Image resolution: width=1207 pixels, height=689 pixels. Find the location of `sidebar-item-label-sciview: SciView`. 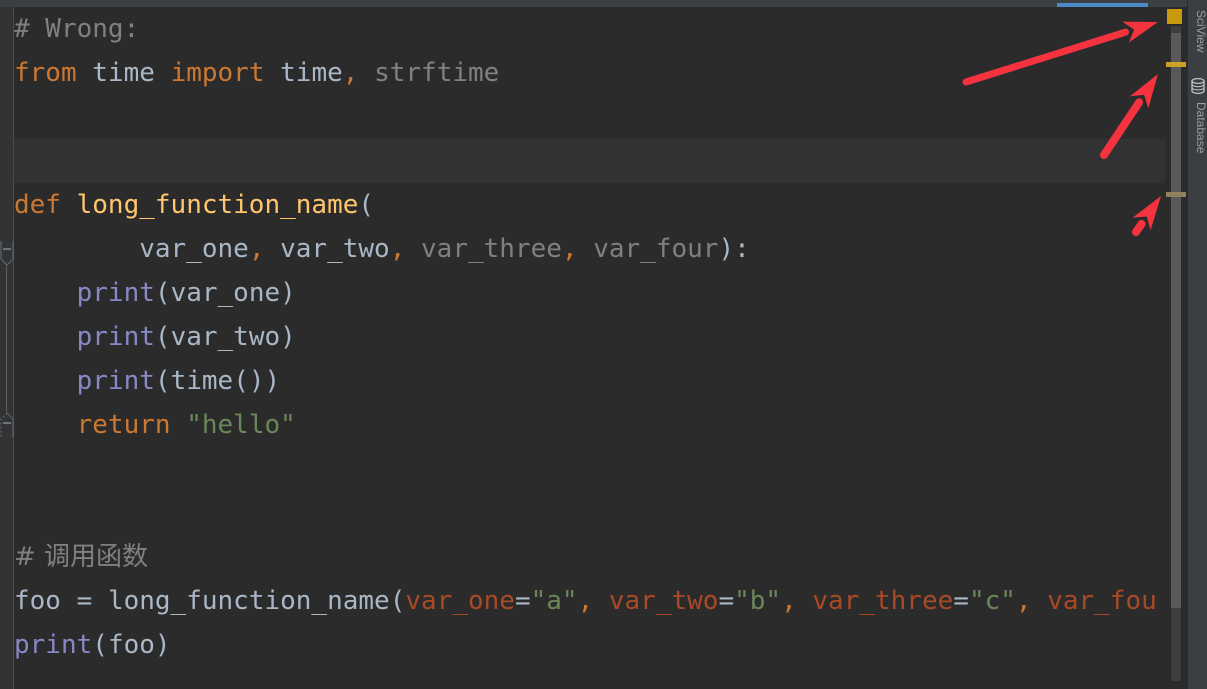

sidebar-item-label-sciview: SciView is located at coordinates (1200, 31).